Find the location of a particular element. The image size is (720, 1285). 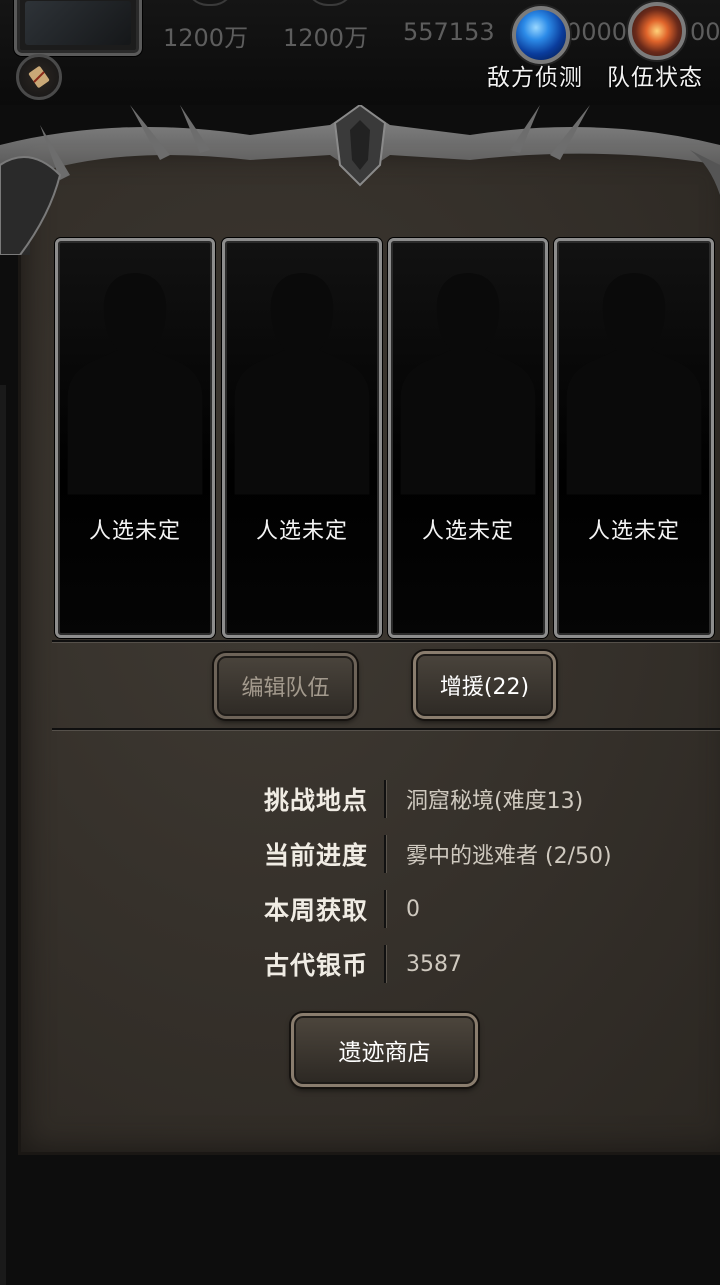

info-value: 洞窟秘境(难度13) is located at coordinates (495, 801).